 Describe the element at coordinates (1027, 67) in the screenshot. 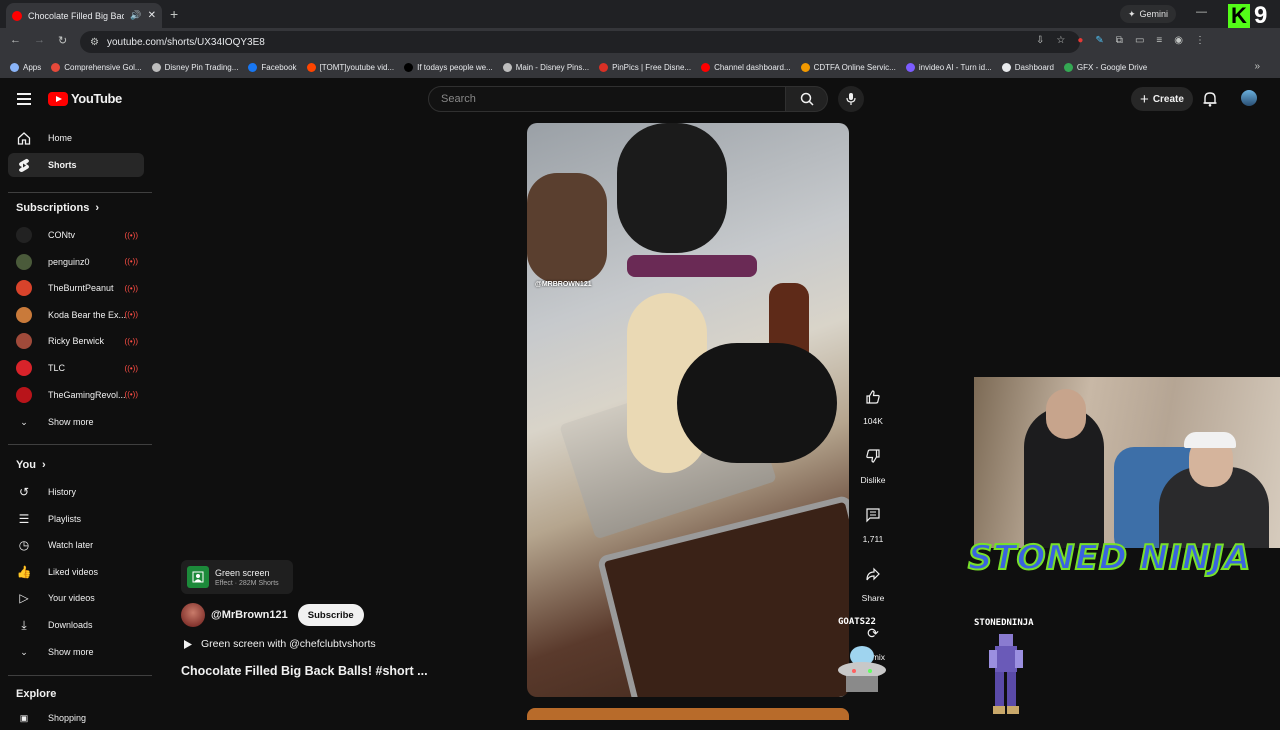

I see `bookmark-item: Dashboard` at that location.